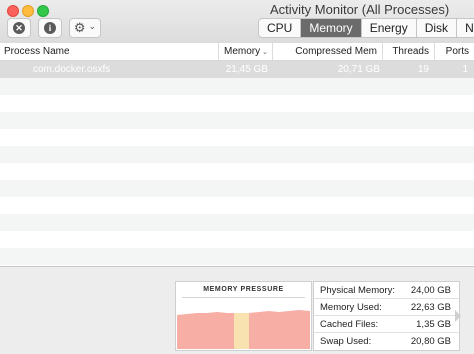 The width and height of the screenshot is (474, 354). I want to click on x-circle-icon: ✕, so click(19, 28).